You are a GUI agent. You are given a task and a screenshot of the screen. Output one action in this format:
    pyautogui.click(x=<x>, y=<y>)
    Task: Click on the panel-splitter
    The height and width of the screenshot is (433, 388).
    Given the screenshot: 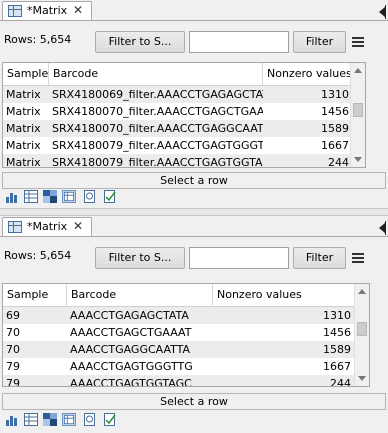 What is the action you would take?
    pyautogui.click(x=194, y=212)
    